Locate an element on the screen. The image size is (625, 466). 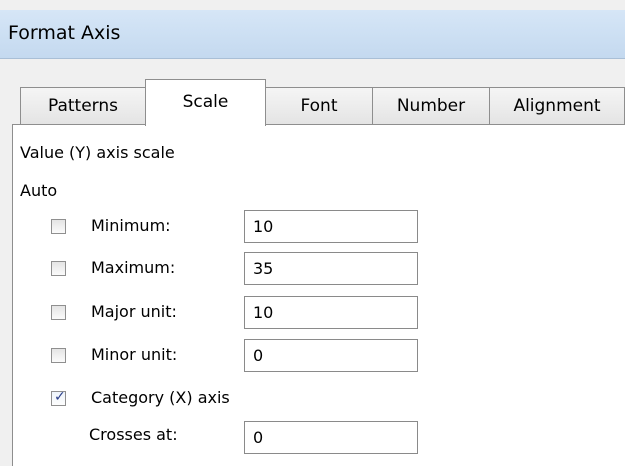
title-bar: Format Axis is located at coordinates (312, 34).